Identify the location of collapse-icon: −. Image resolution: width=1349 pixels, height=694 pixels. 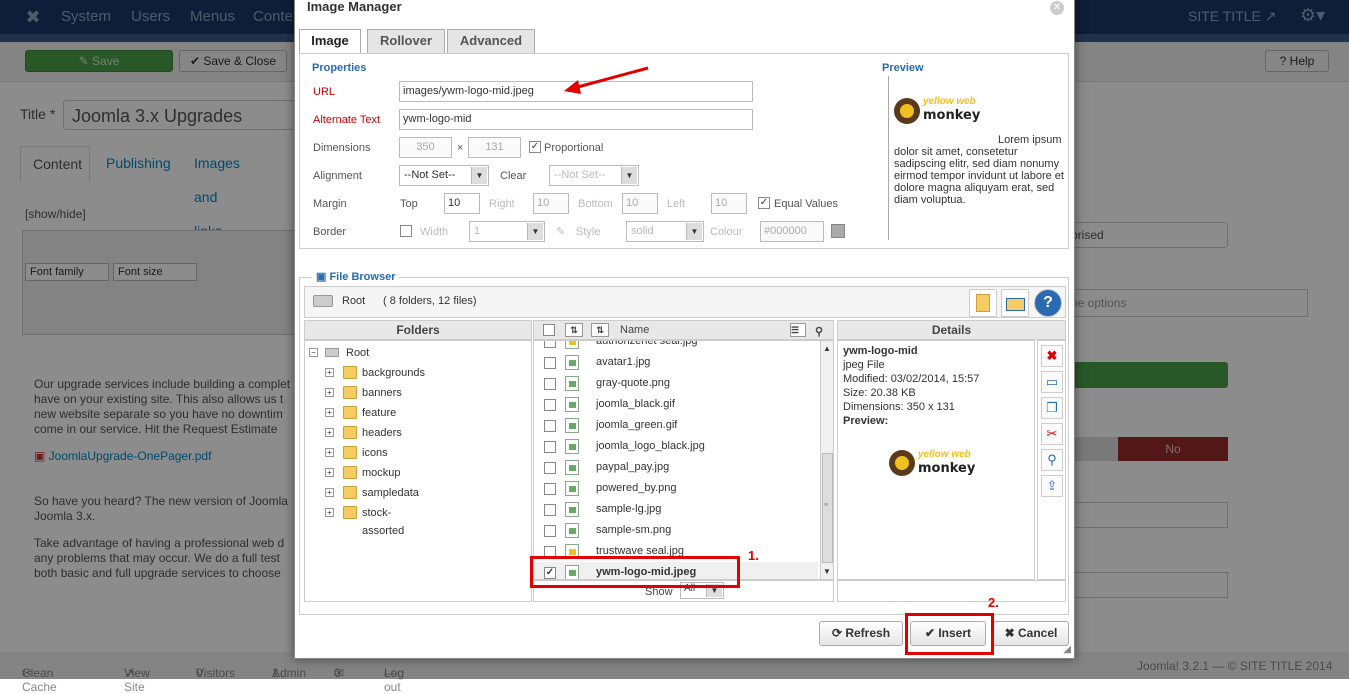
(313, 352).